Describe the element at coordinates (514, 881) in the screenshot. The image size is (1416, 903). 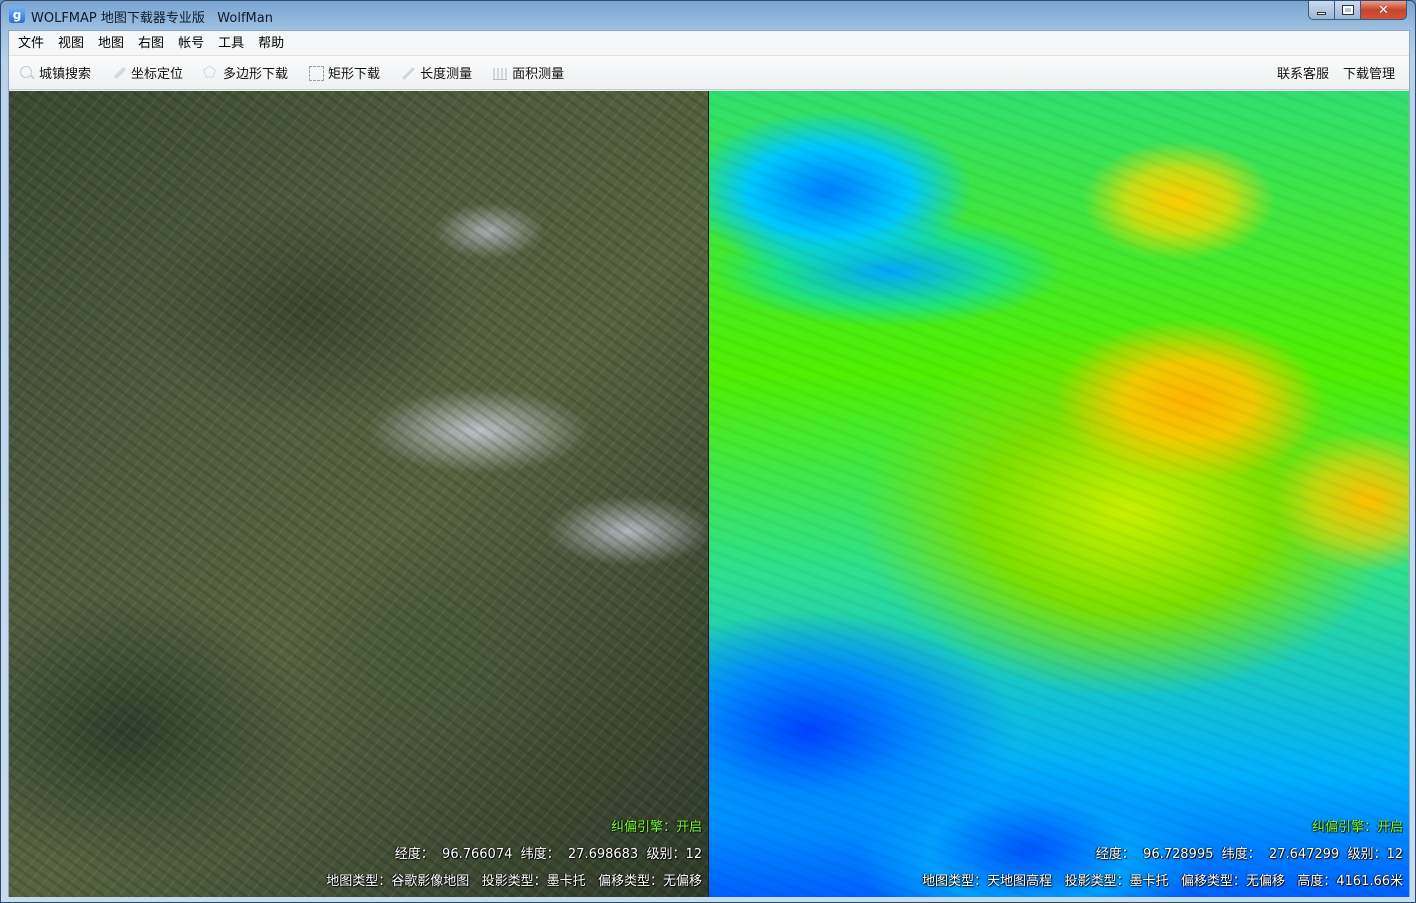
I see `map-type-info: 地图类型：谷歌影像地图 投影类型：墨卡托 偏移类型：无偏移` at that location.